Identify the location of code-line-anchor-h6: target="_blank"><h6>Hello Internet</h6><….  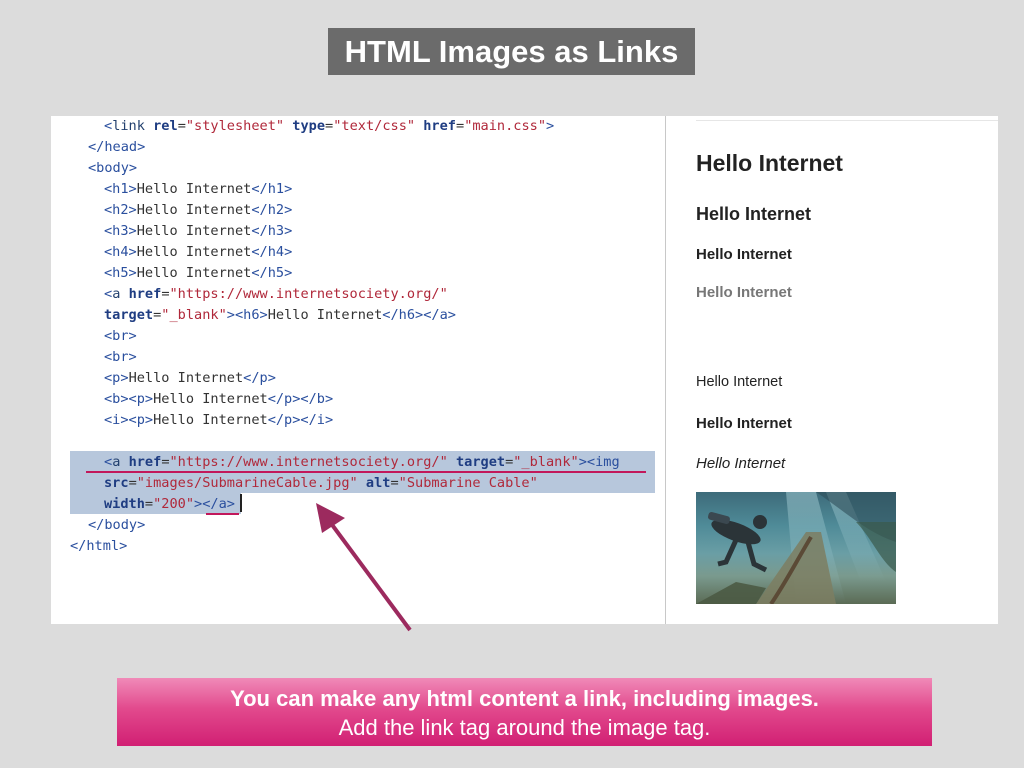
(280, 315).